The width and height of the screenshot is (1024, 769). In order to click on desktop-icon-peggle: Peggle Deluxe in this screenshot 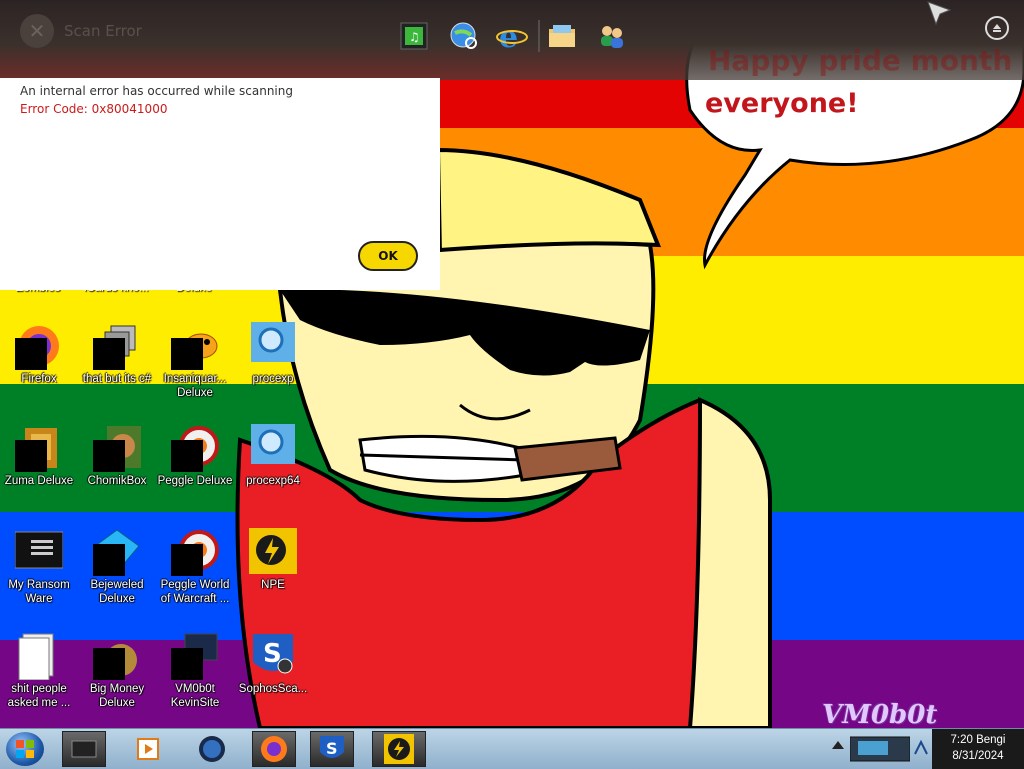, I will do `click(195, 469)`.